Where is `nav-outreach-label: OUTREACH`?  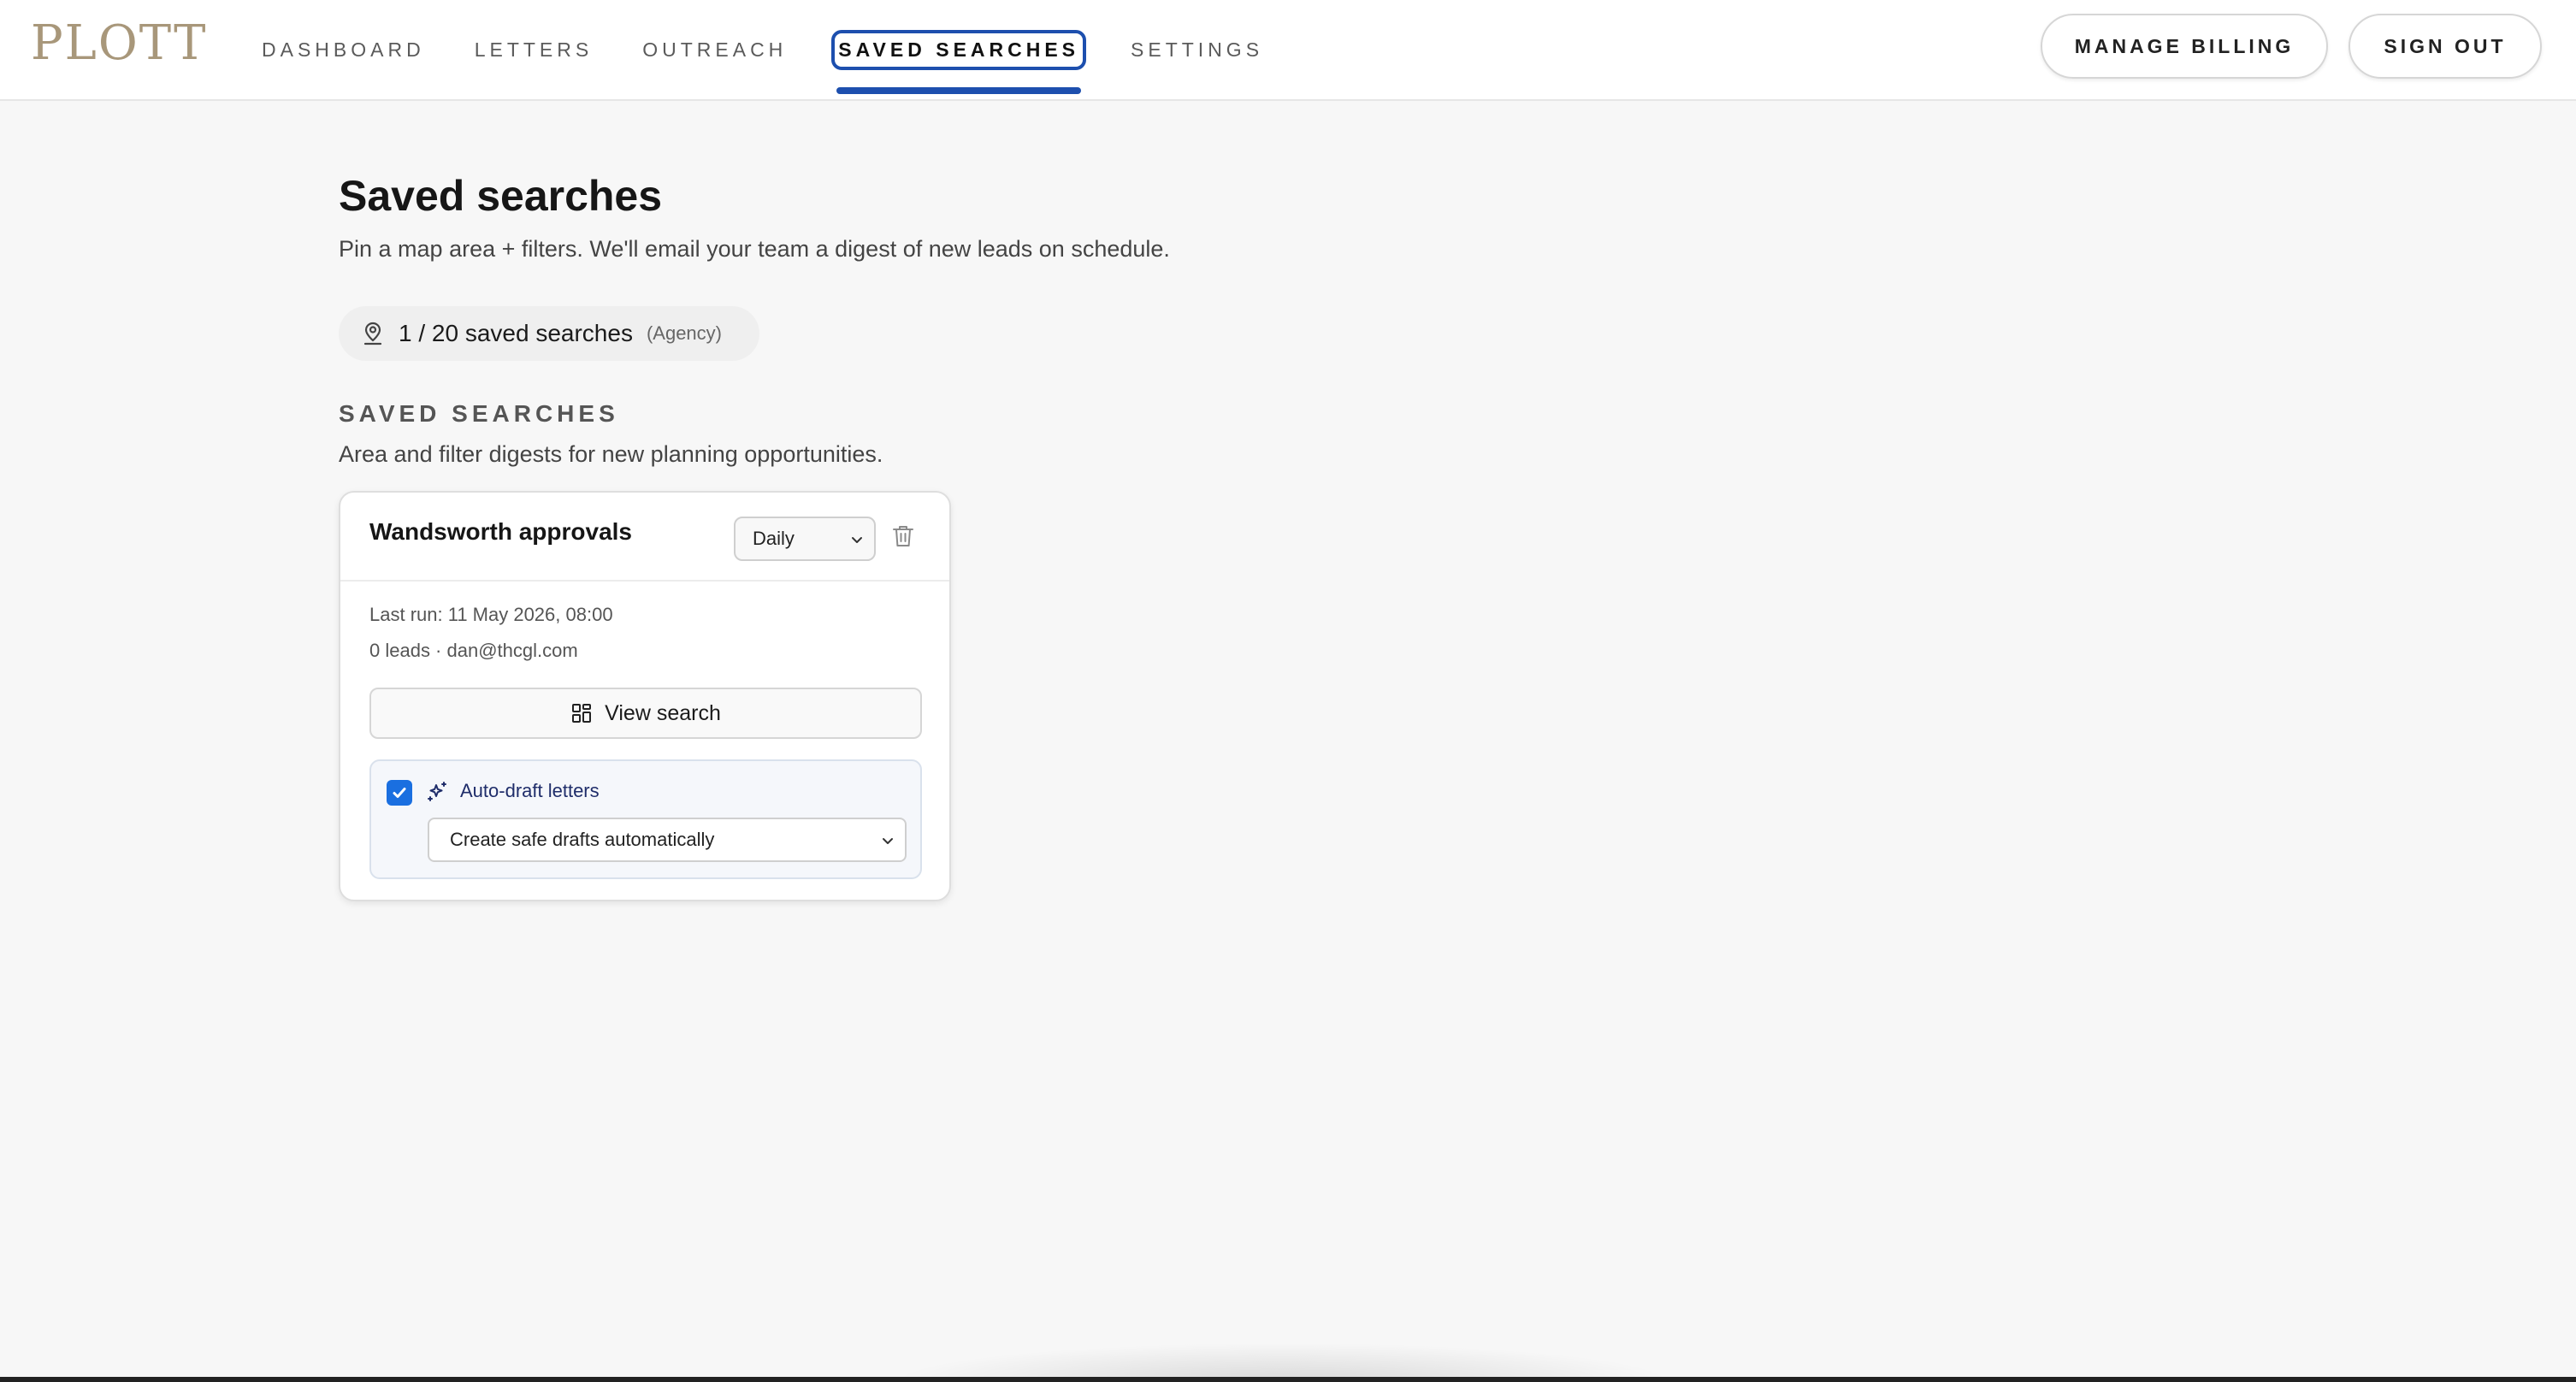 nav-outreach-label: OUTREACH is located at coordinates (715, 49).